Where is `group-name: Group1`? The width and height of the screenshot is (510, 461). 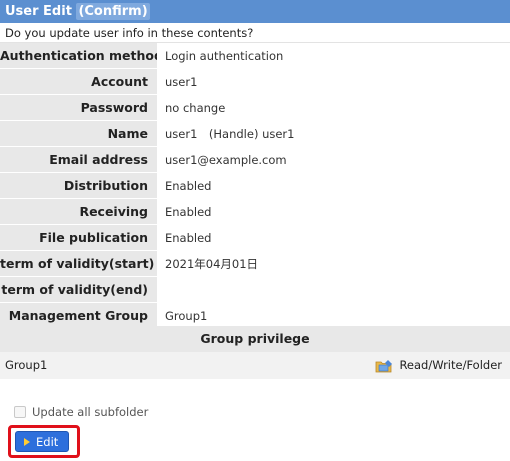
group-name: Group1 is located at coordinates (26, 365).